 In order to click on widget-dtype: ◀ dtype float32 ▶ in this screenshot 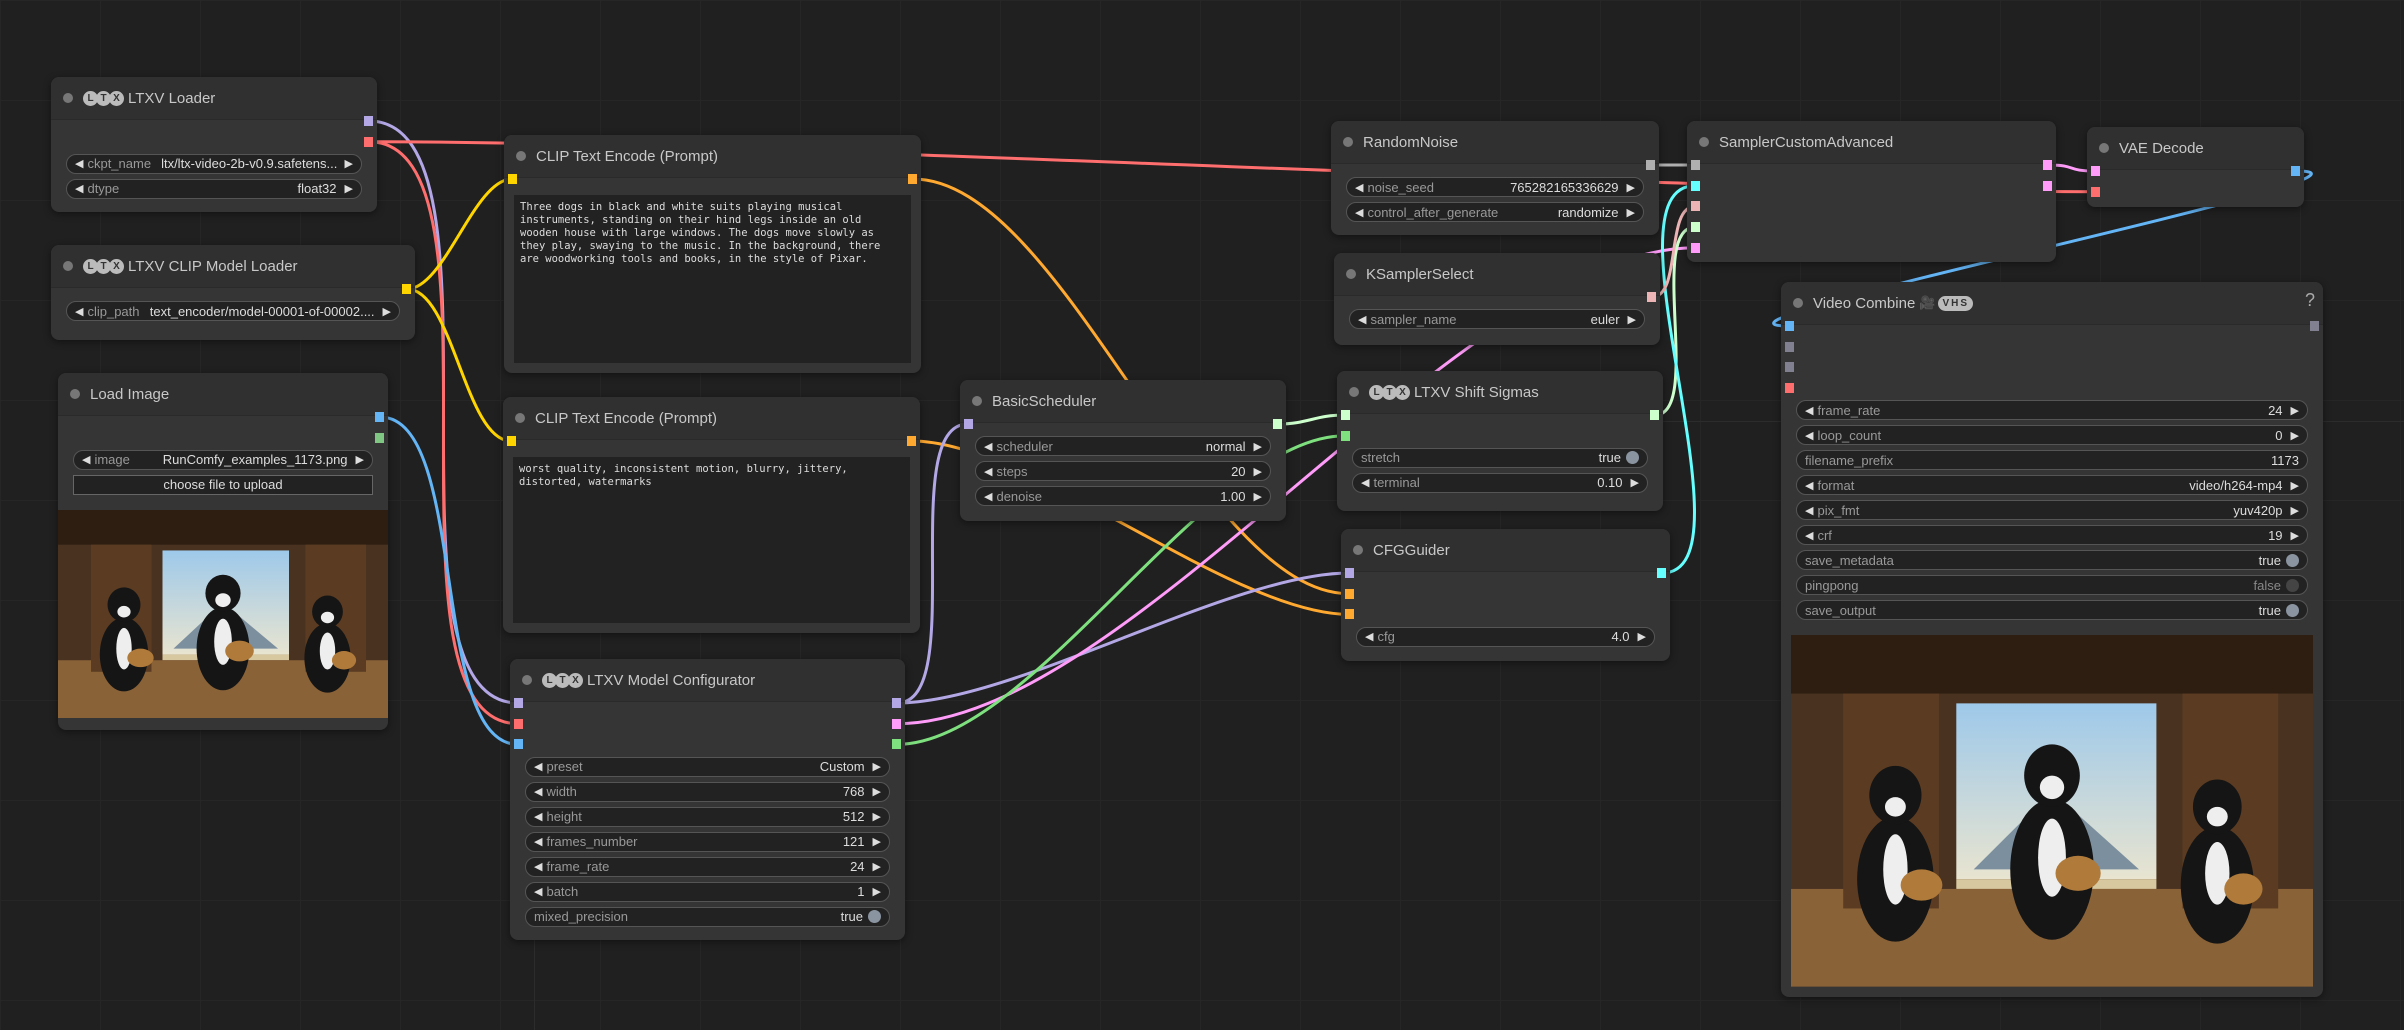, I will do `click(214, 188)`.